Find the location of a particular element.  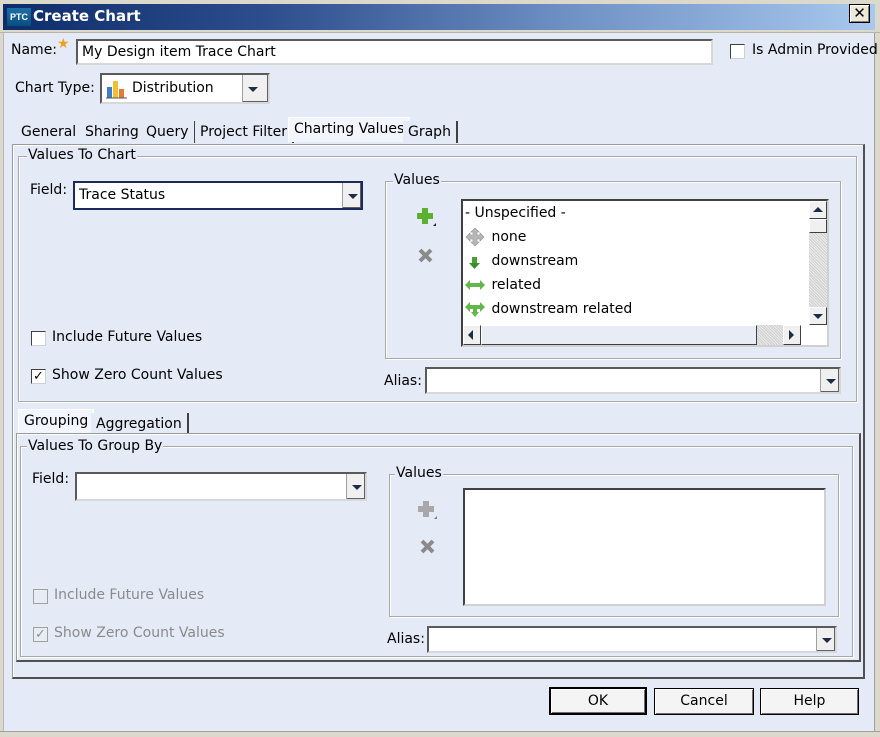

group-field-label: Field: is located at coordinates (51, 479).